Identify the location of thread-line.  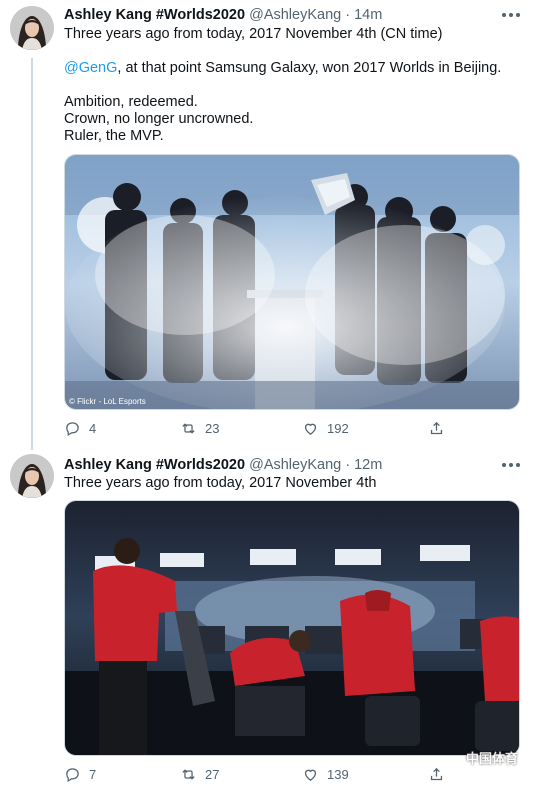
(32, 254).